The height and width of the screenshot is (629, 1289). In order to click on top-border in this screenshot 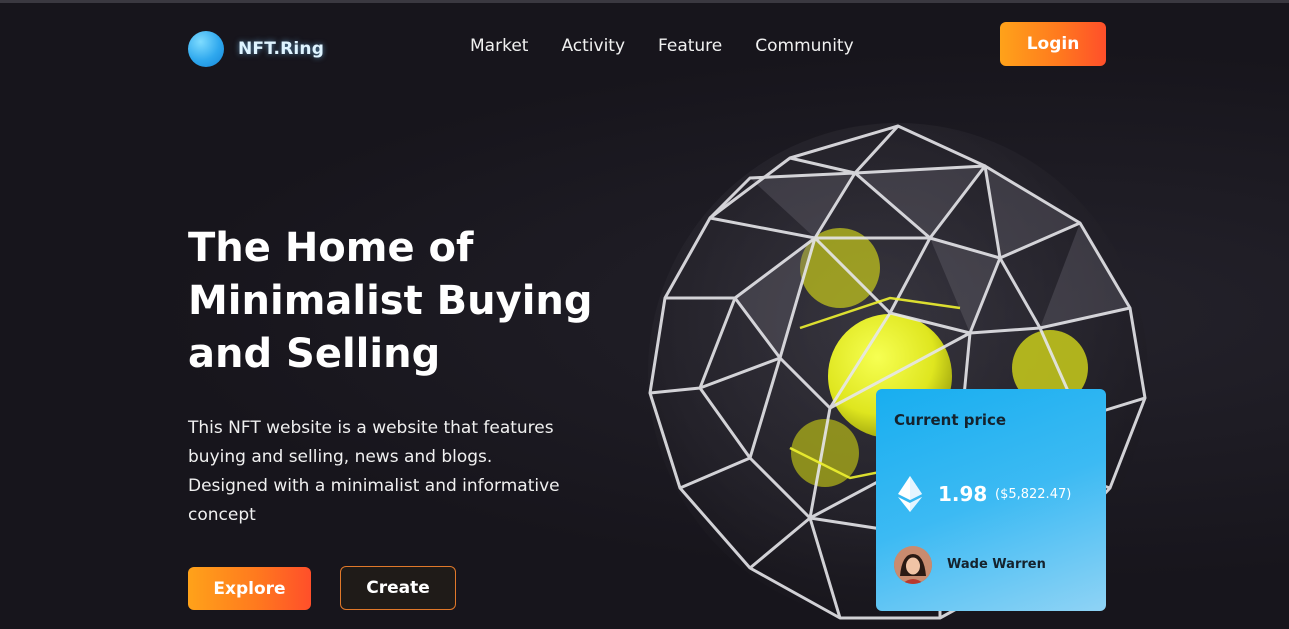, I will do `click(644, 1)`.